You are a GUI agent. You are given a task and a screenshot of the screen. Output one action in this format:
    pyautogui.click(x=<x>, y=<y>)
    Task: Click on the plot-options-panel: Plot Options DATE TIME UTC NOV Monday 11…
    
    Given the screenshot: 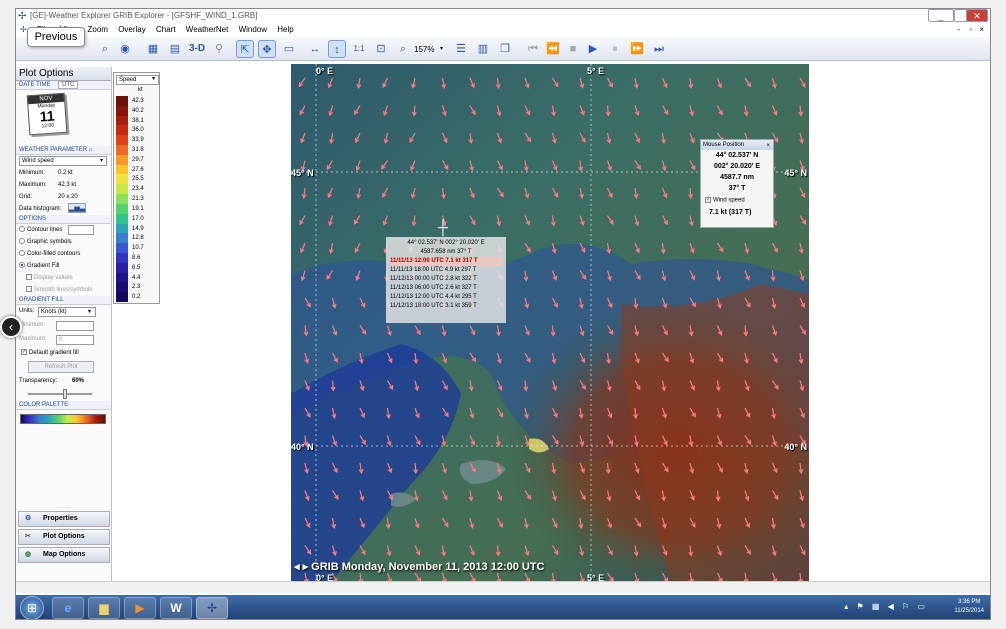 What is the action you would take?
    pyautogui.click(x=64, y=324)
    